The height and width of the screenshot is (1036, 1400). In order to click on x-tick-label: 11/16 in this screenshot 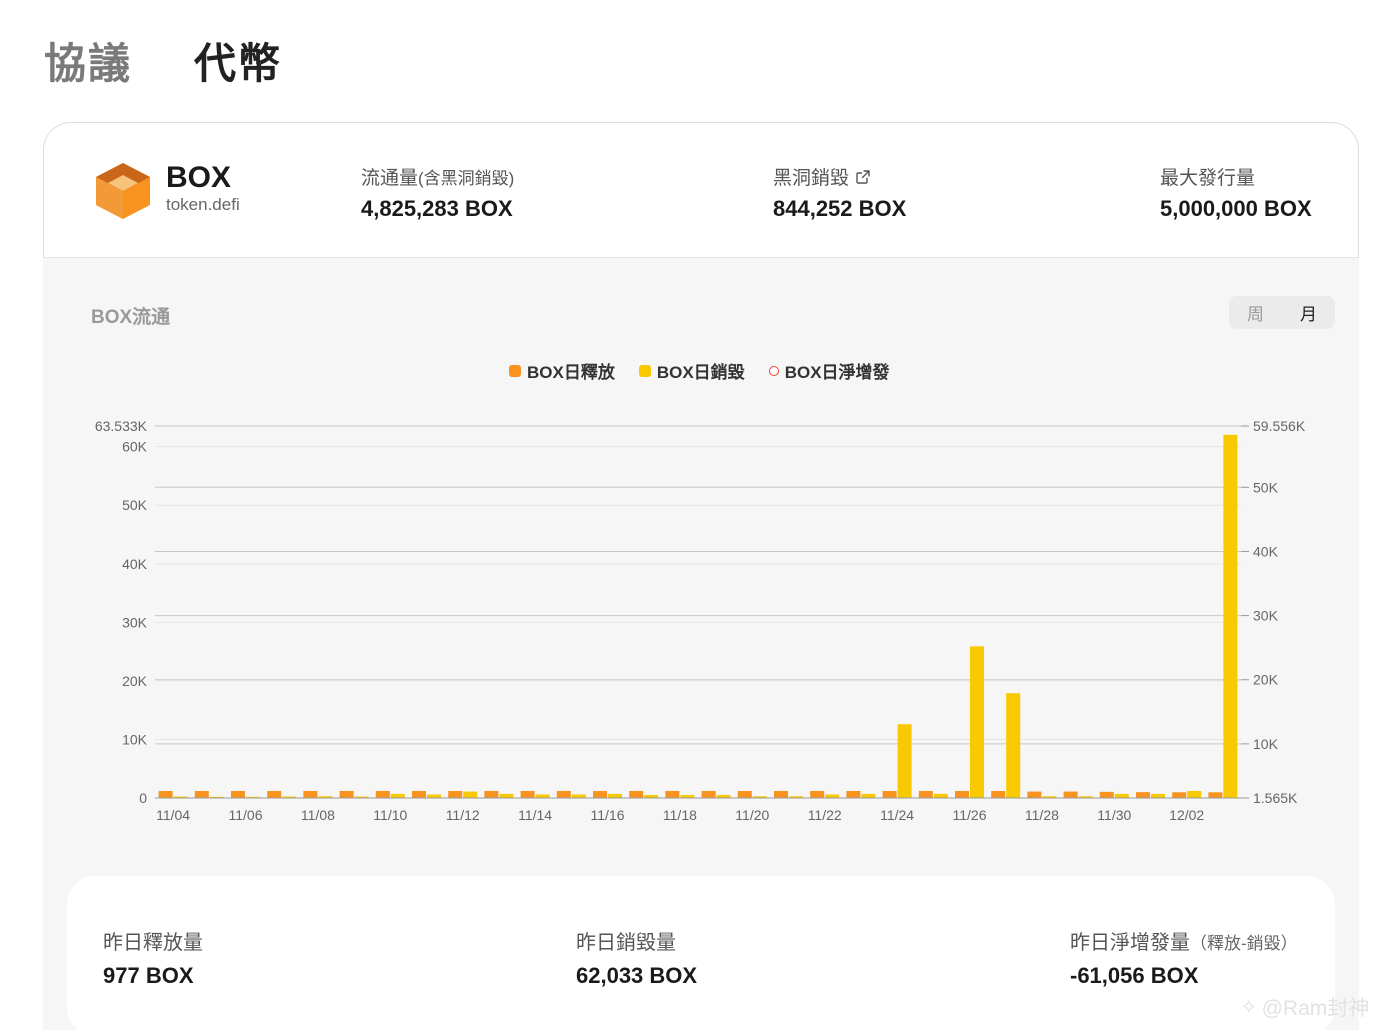, I will do `click(608, 815)`.